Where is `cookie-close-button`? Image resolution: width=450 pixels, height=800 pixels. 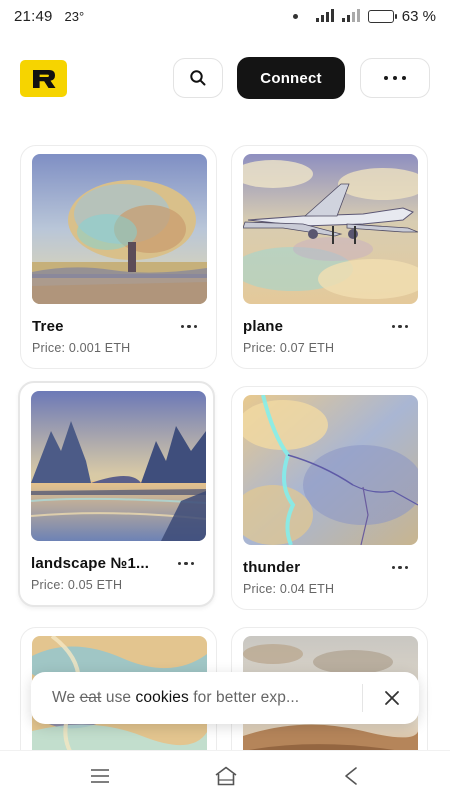 cookie-close-button is located at coordinates (392, 698).